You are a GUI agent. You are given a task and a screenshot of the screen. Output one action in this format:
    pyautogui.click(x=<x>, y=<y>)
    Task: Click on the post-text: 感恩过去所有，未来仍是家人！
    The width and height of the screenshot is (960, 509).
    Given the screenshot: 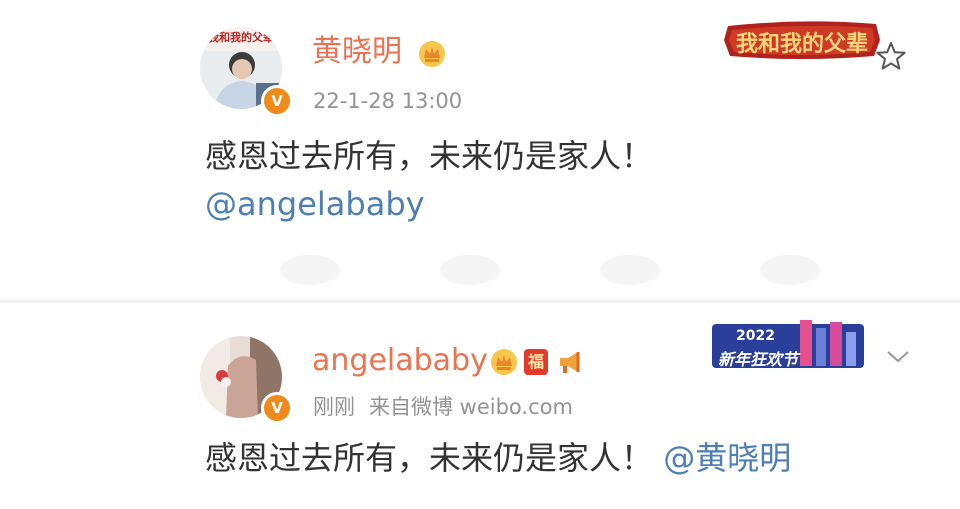 What is the action you would take?
    pyautogui.click(x=429, y=156)
    